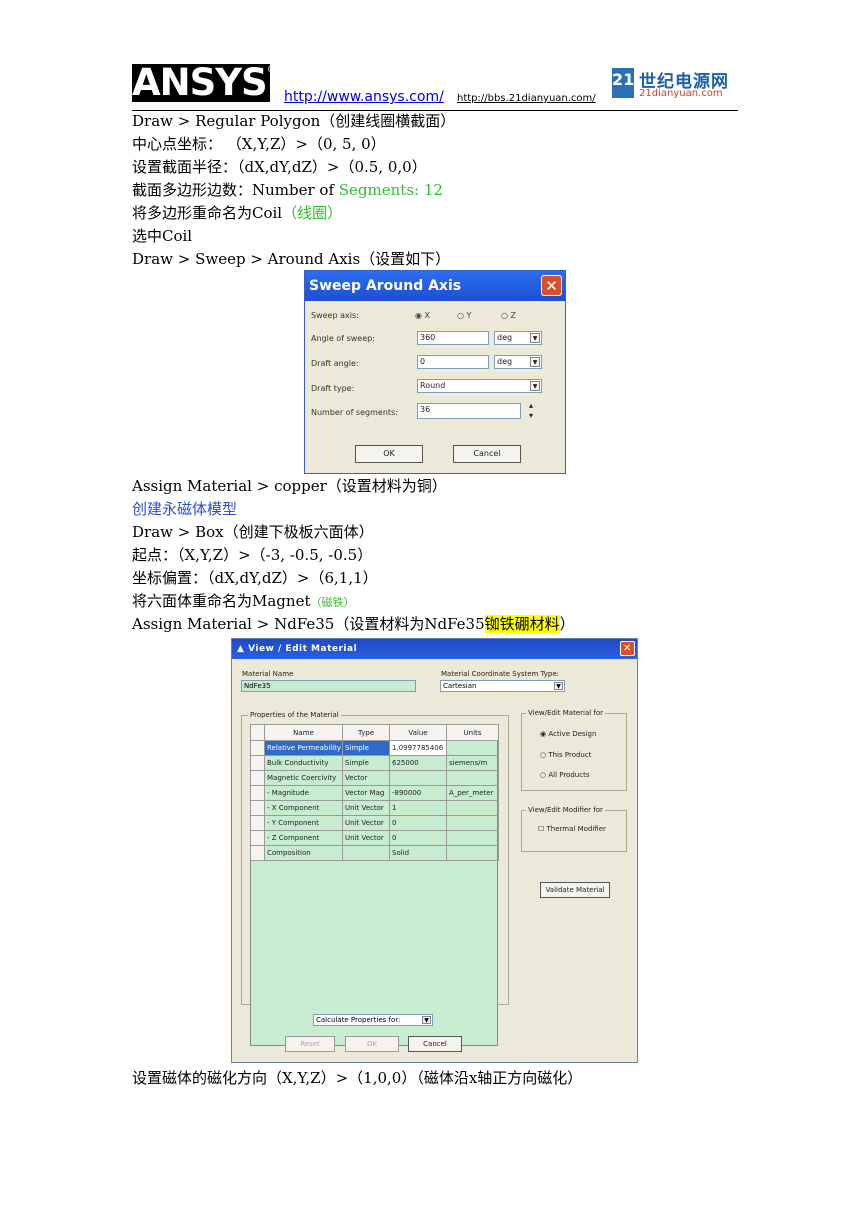 This screenshot has width=868, height=1228. I want to click on step-text: Draw > Regular Polygon（创建线圈横截面）, so click(294, 121).